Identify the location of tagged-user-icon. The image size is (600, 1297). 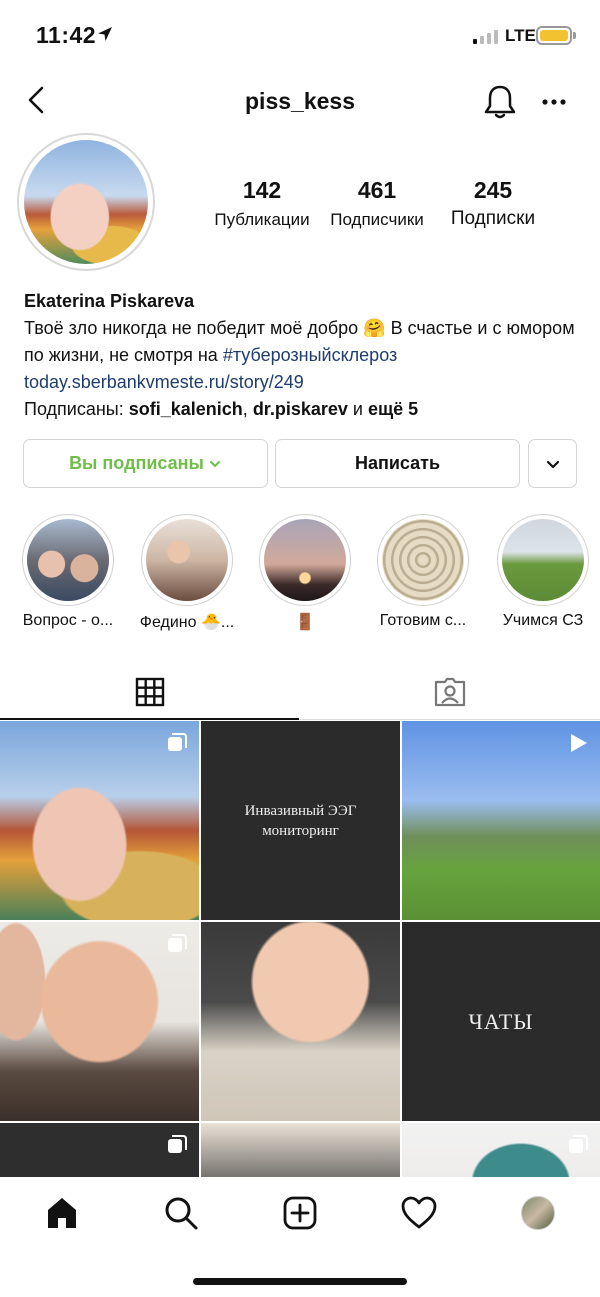
(450, 692).